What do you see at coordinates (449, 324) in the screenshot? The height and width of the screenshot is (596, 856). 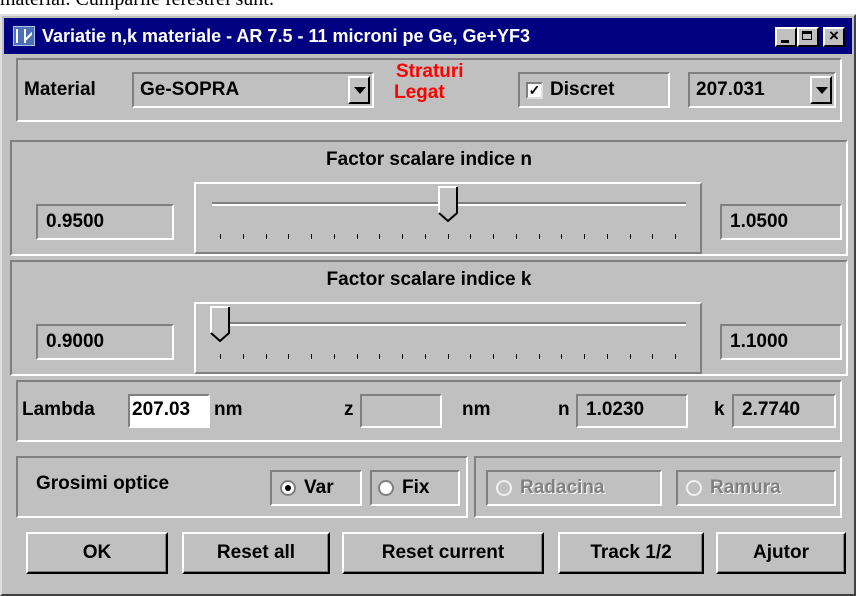 I see `k-slider-track` at bounding box center [449, 324].